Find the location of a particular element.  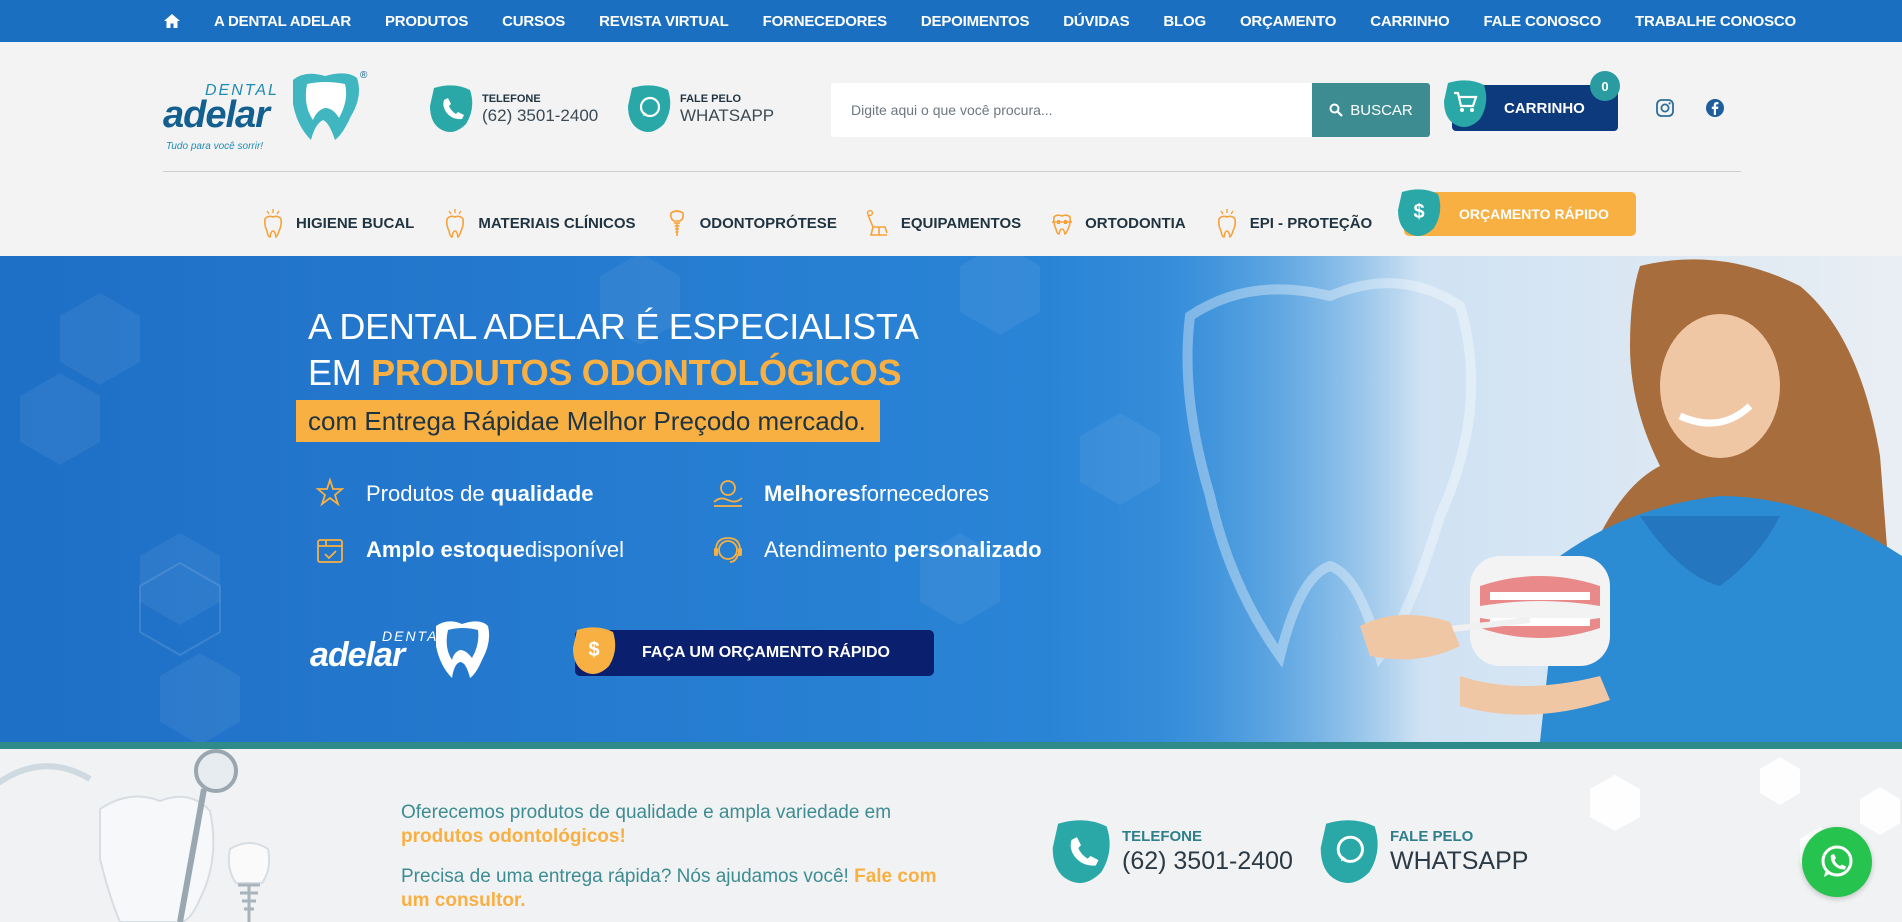

facebook-icon is located at coordinates (1715, 108).